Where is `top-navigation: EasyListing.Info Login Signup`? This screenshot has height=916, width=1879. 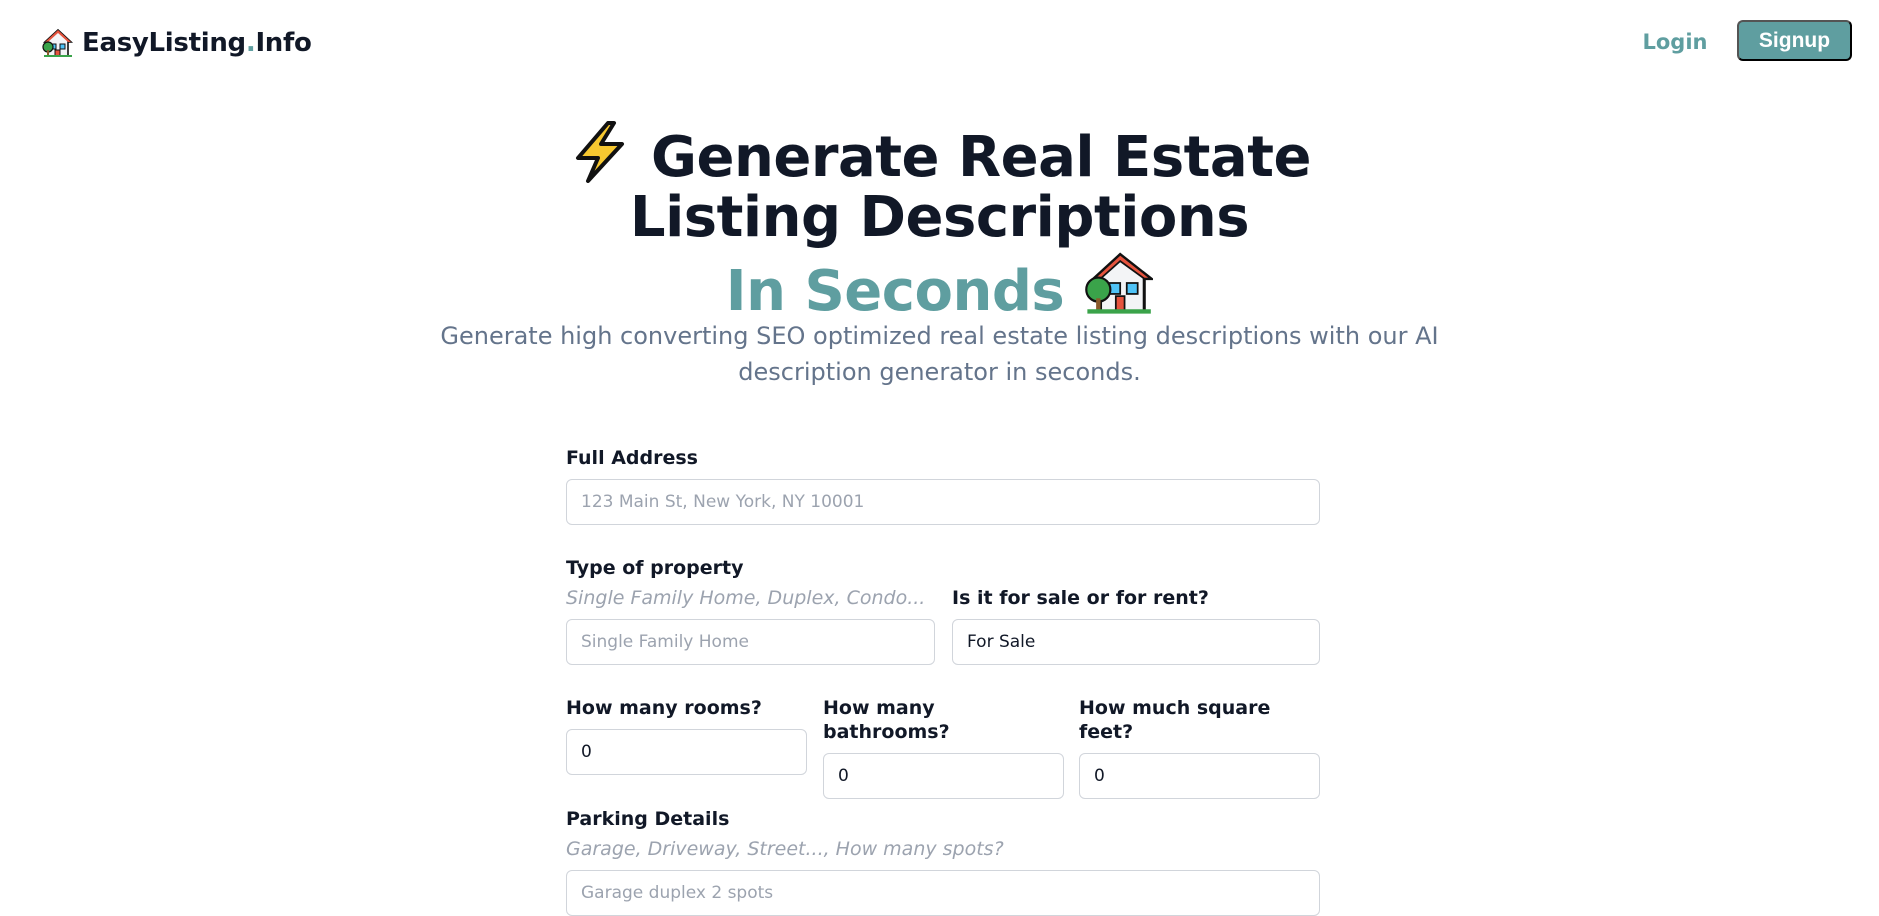
top-navigation: EasyListing.Info Login Signup is located at coordinates (939, 42).